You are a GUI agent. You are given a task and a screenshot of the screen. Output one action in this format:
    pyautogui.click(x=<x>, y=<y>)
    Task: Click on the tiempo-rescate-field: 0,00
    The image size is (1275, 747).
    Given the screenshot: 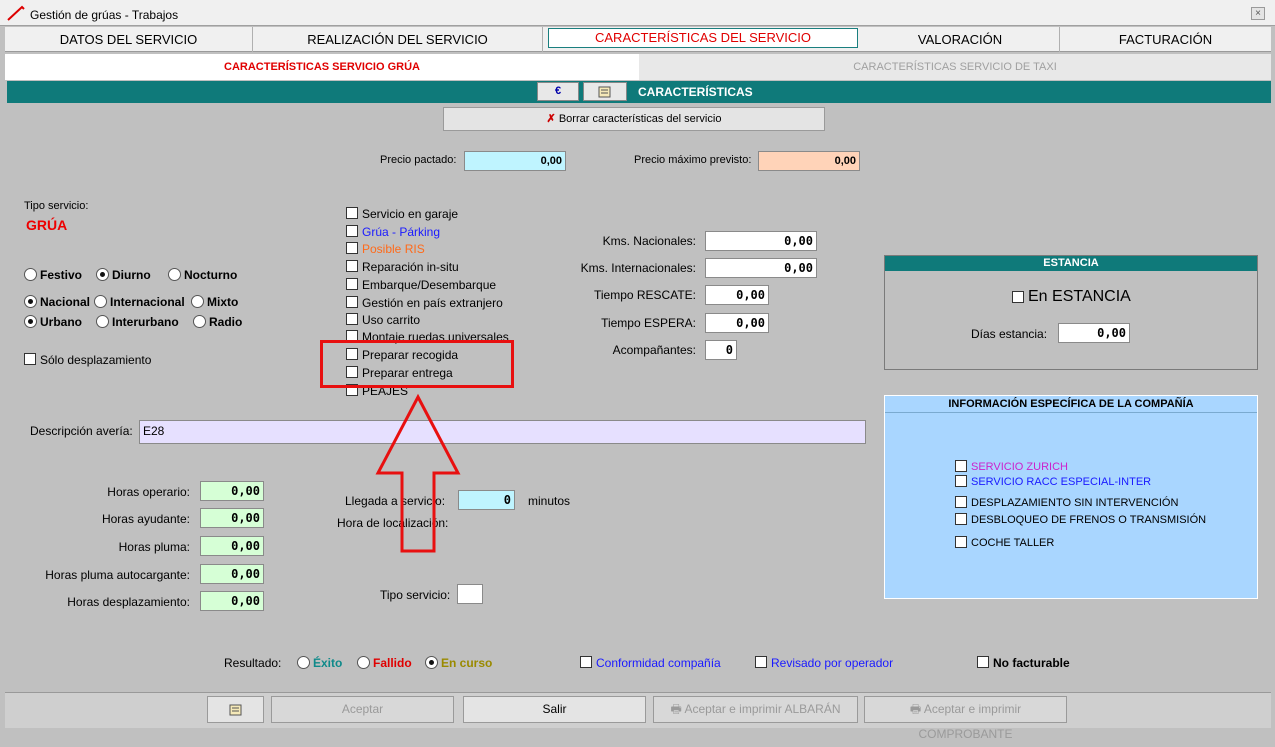 What is the action you would take?
    pyautogui.click(x=737, y=295)
    